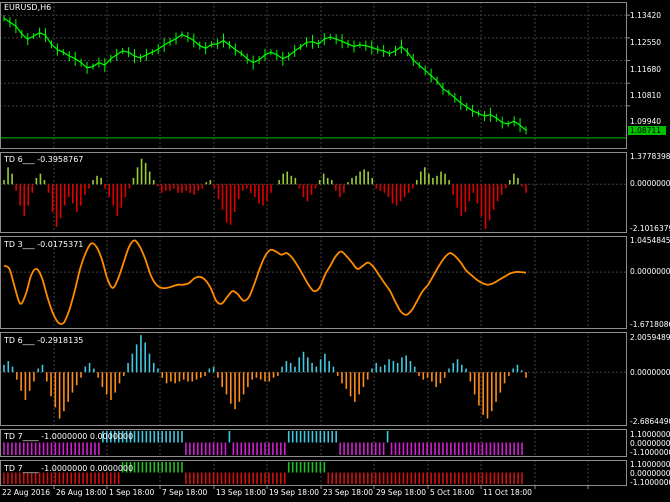 The height and width of the screenshot is (502, 670). I want to click on td5-tick: 1.1000000, so click(650, 464).